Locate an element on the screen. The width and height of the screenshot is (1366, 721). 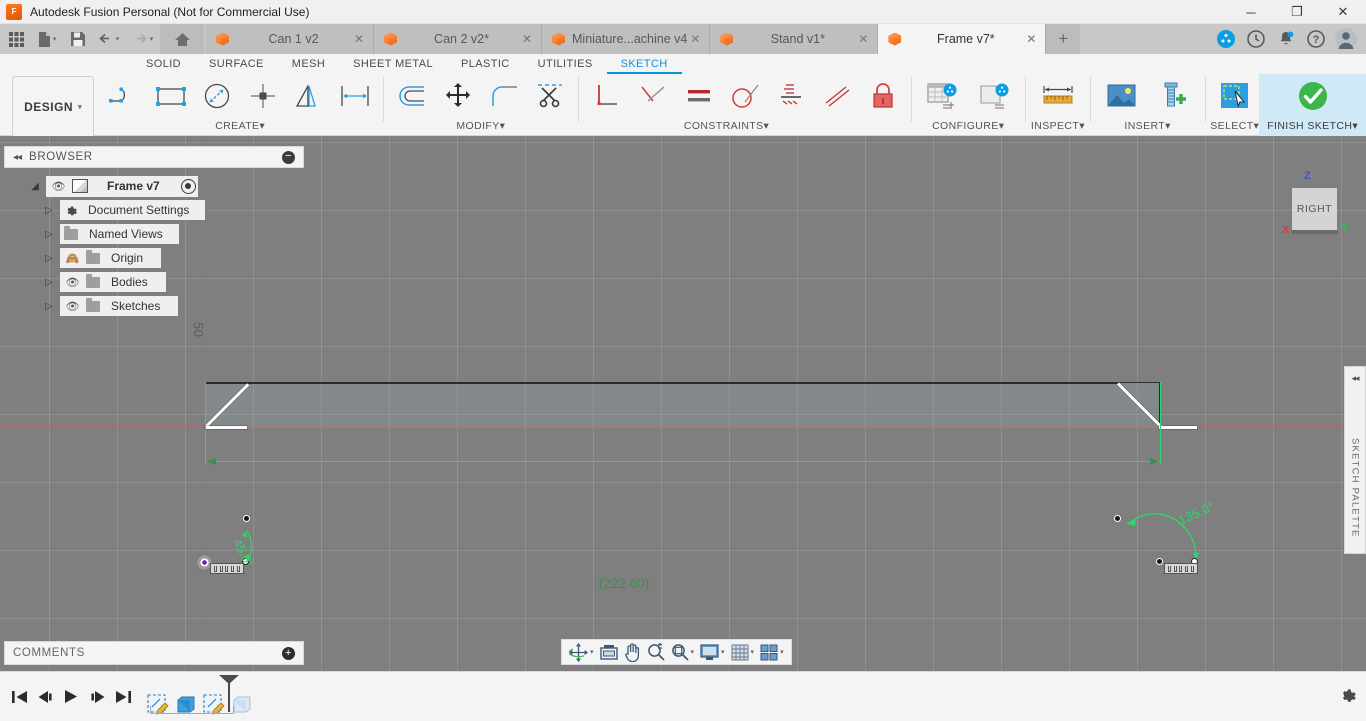
circle-diameter-icon is located at coordinates (217, 96).